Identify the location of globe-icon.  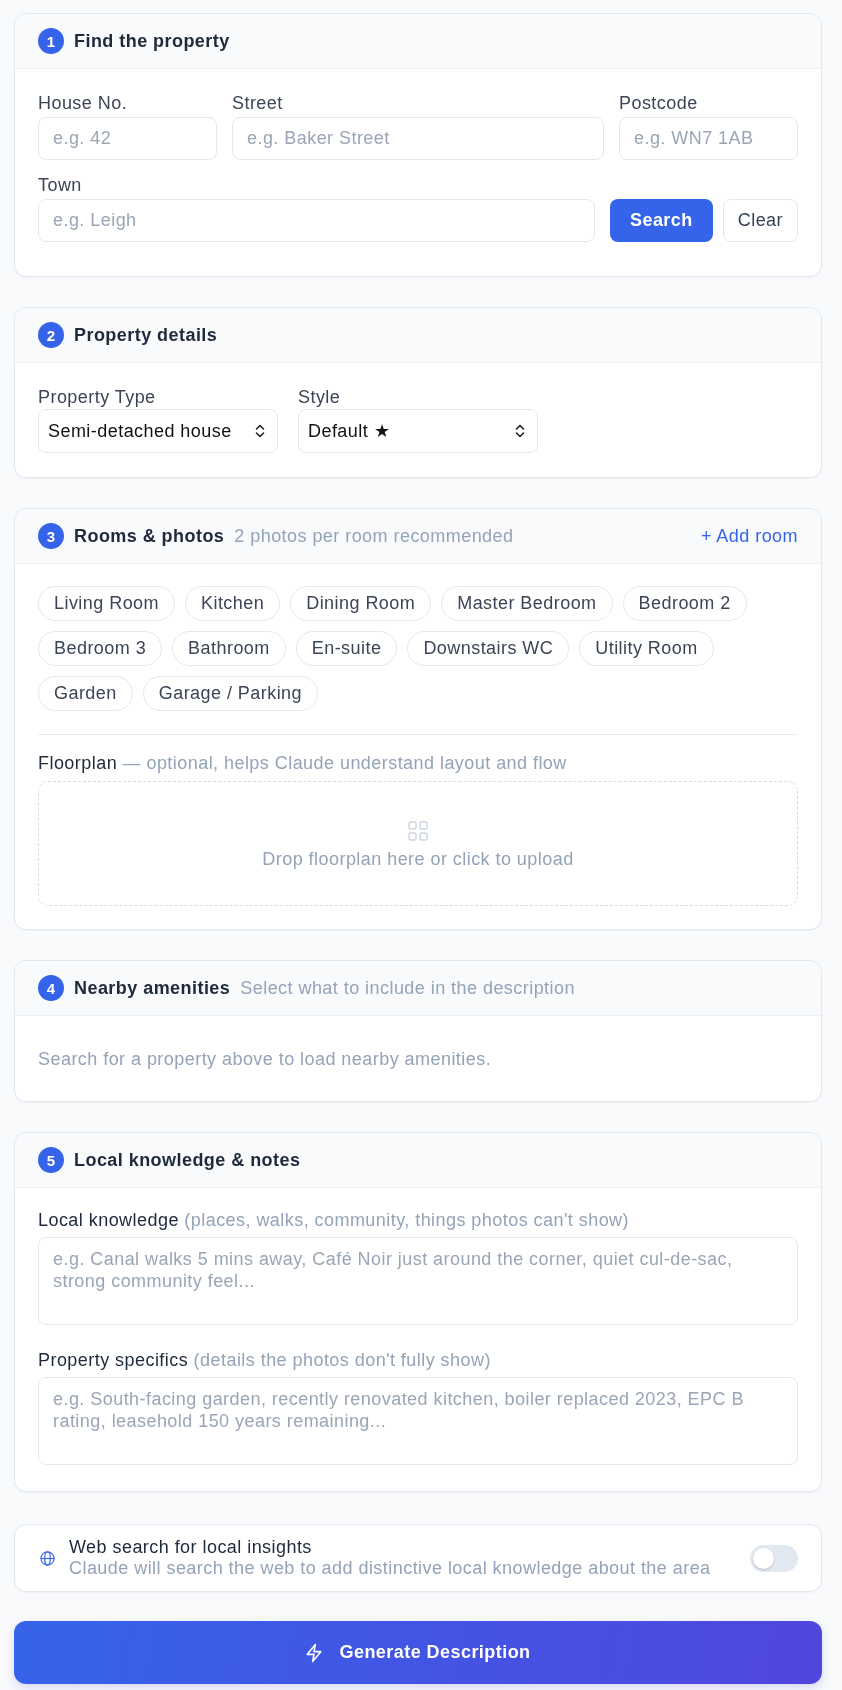
(47, 1558).